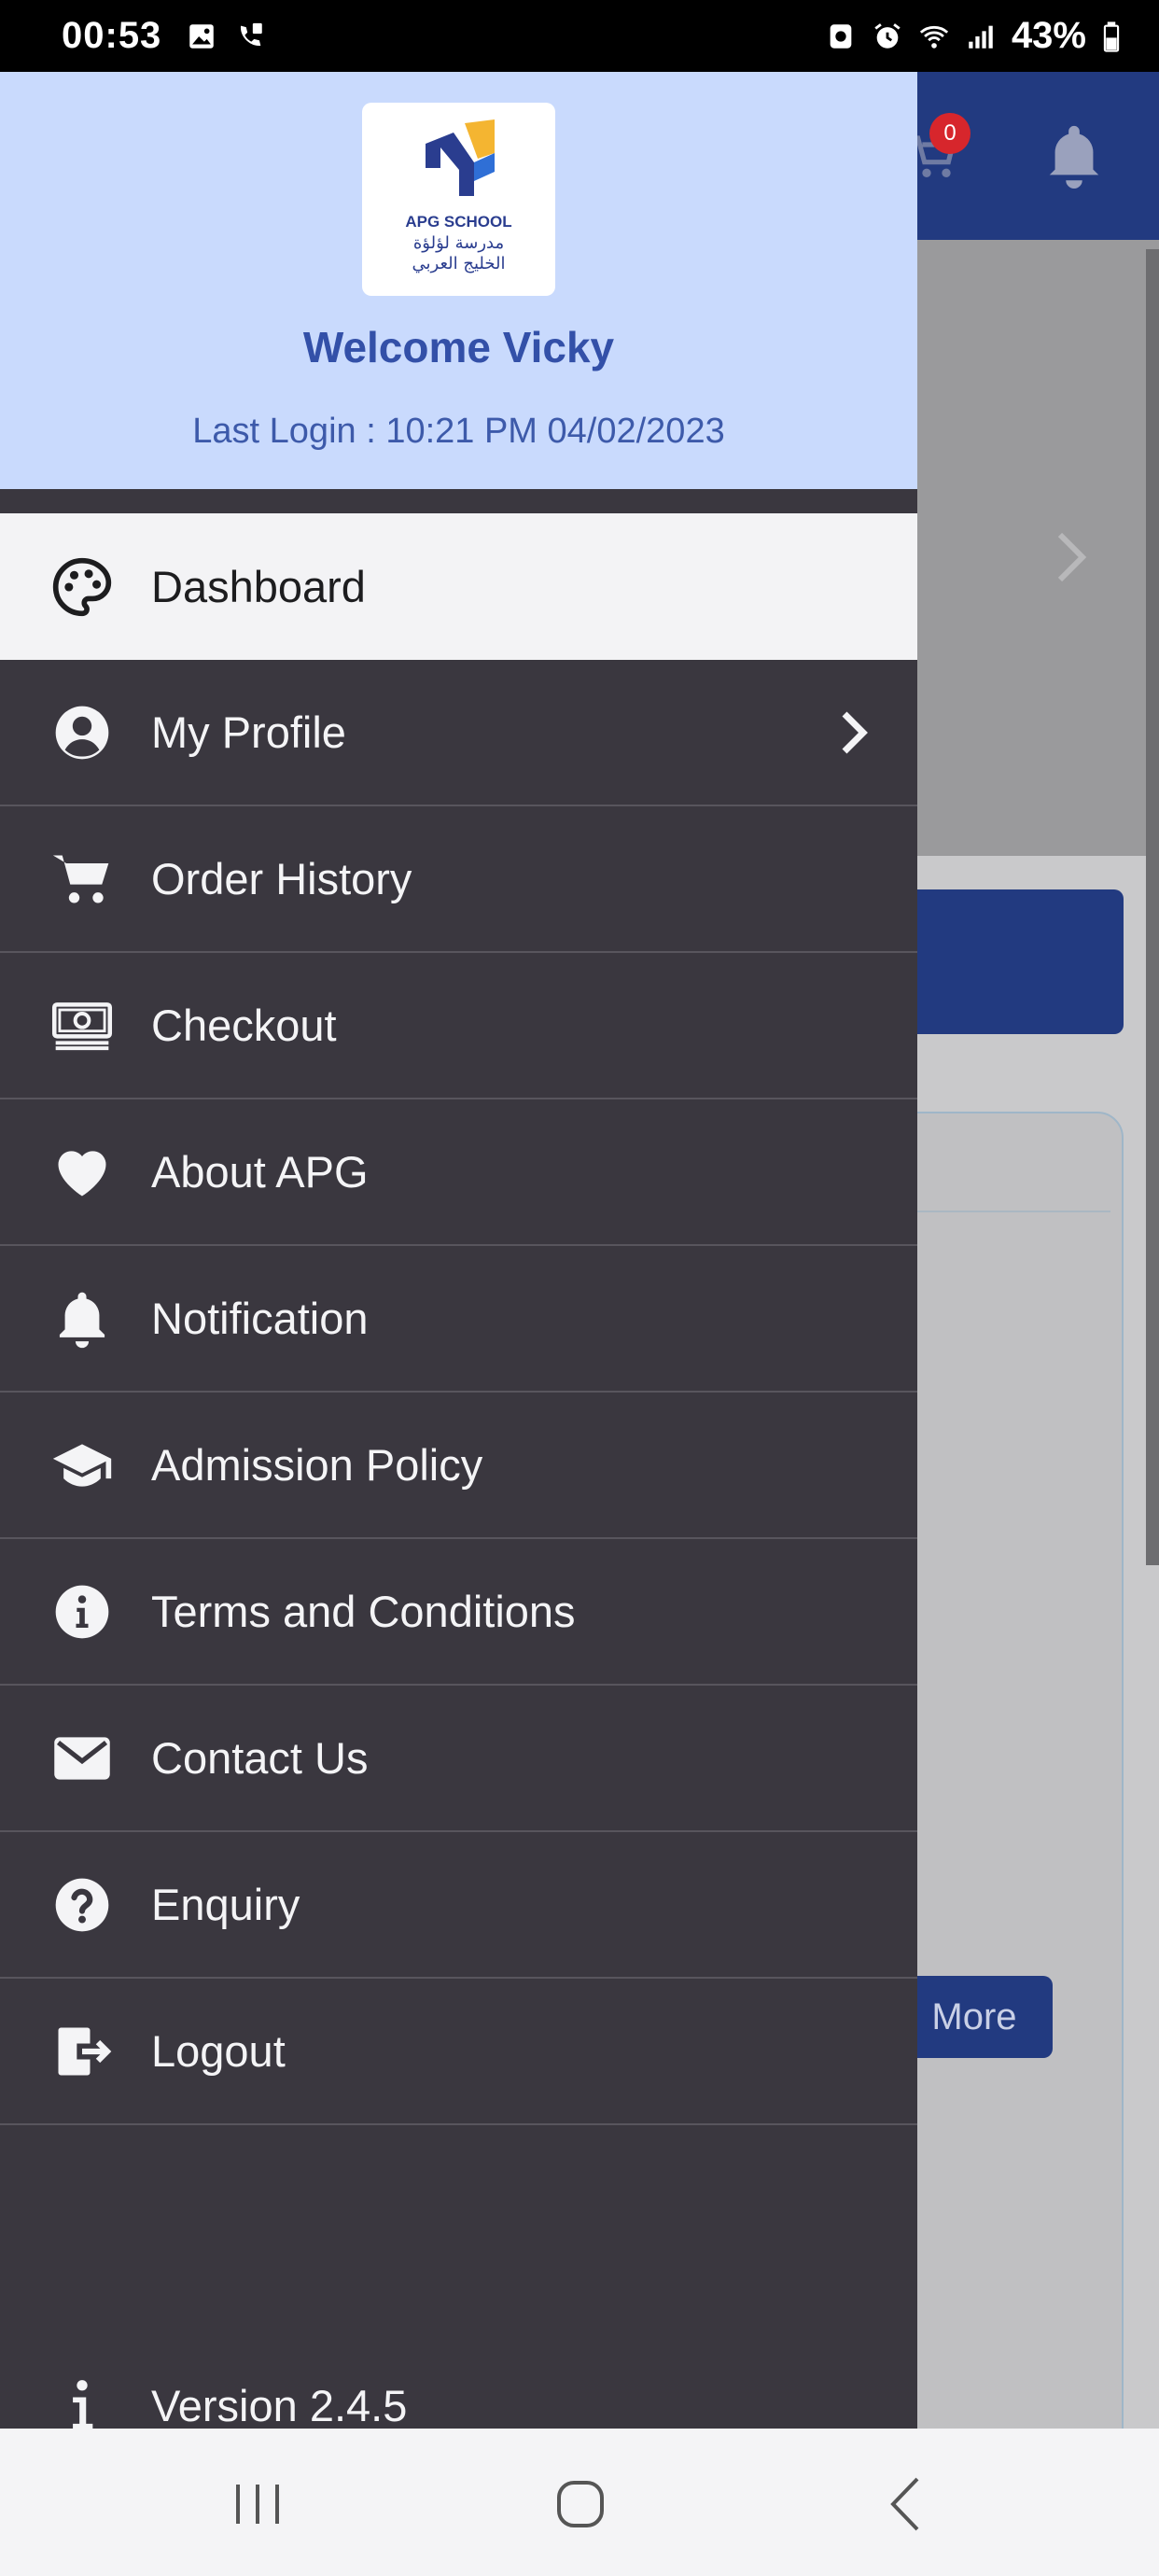 The image size is (1159, 2576). Describe the element at coordinates (907, 2504) in the screenshot. I see `back-icon` at that location.